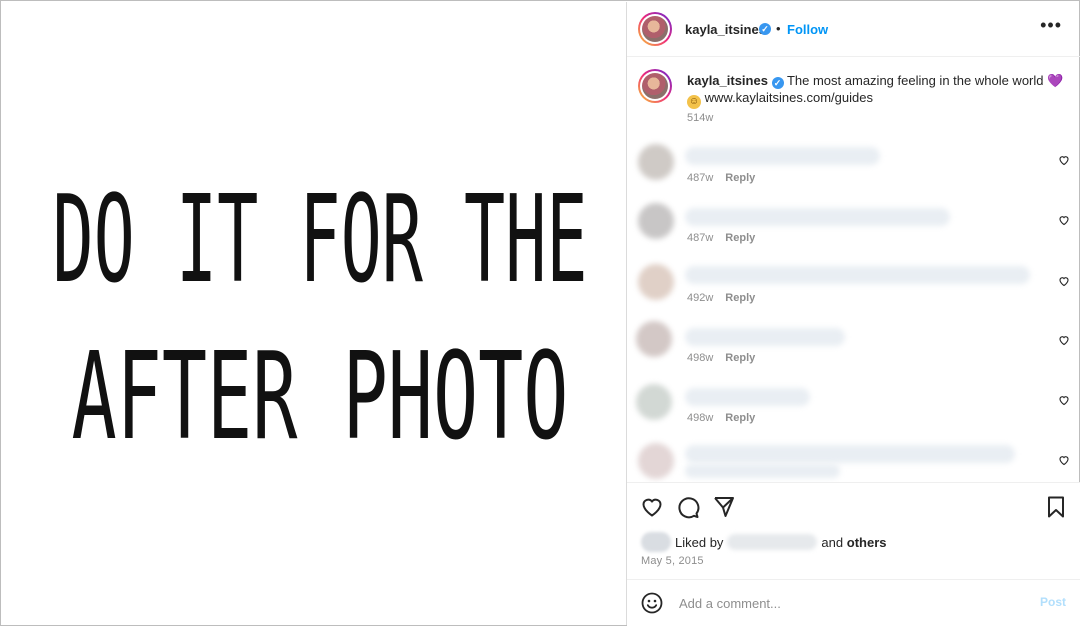 Image resolution: width=1080 pixels, height=627 pixels. I want to click on caption-username: kayla_itsines, so click(727, 80).